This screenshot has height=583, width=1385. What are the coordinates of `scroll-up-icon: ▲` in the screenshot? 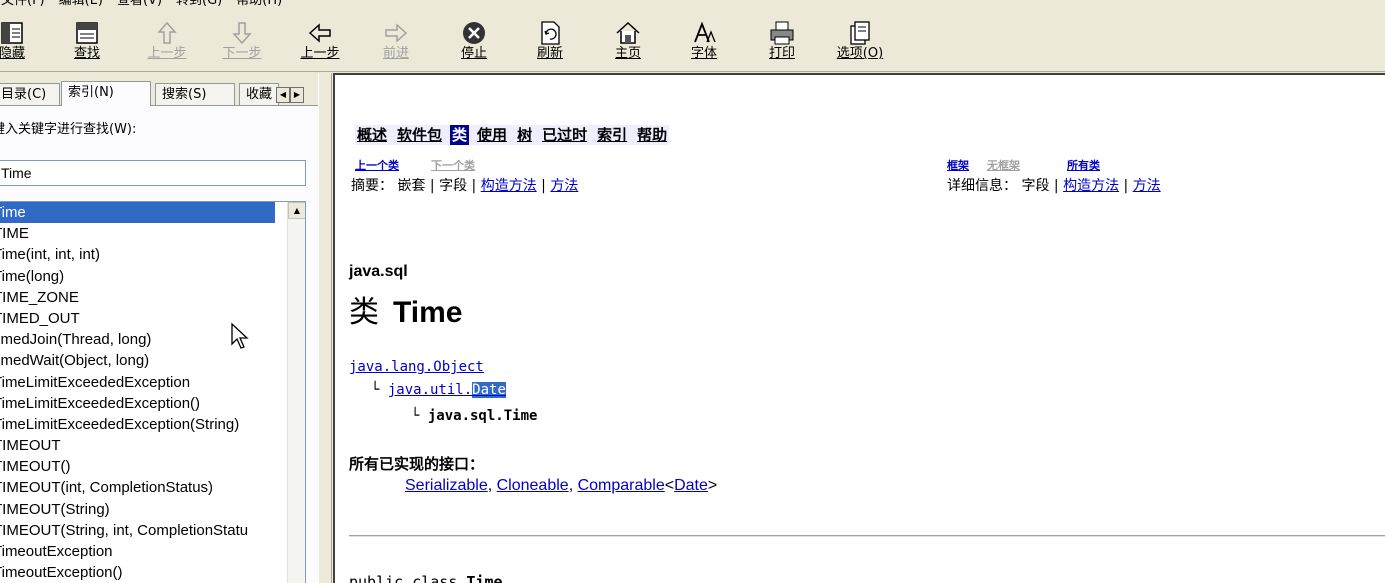 It's located at (296, 210).